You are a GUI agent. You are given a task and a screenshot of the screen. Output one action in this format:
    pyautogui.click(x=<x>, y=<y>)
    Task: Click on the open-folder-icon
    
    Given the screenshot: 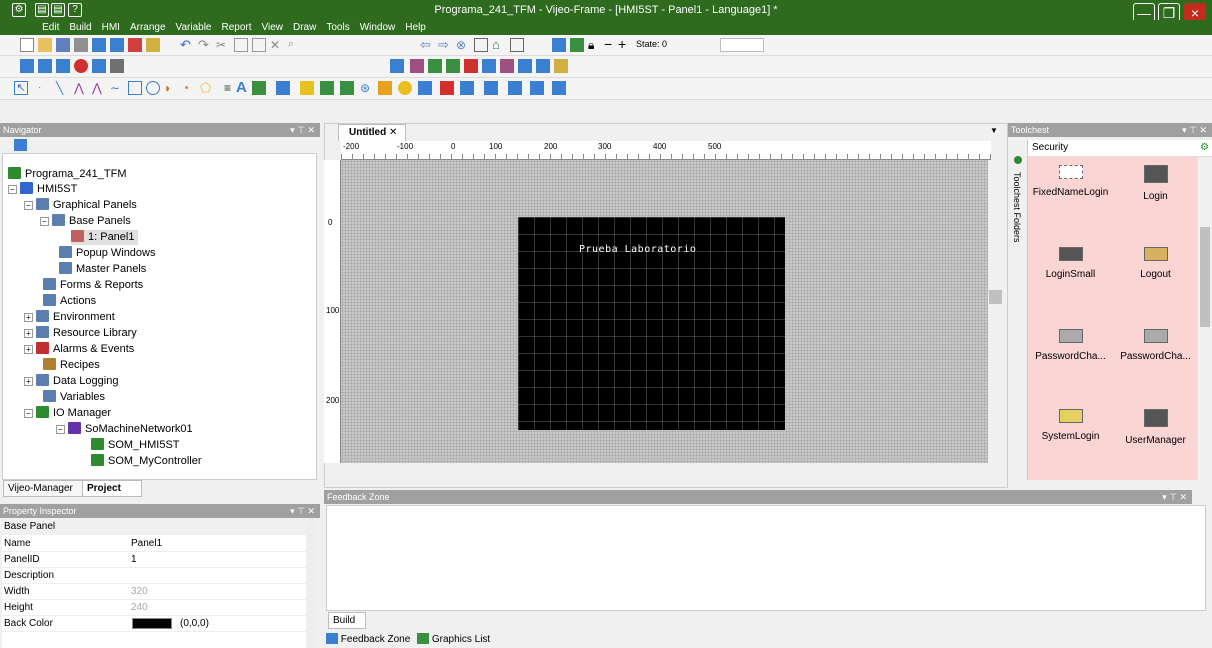 What is the action you would take?
    pyautogui.click(x=45, y=45)
    